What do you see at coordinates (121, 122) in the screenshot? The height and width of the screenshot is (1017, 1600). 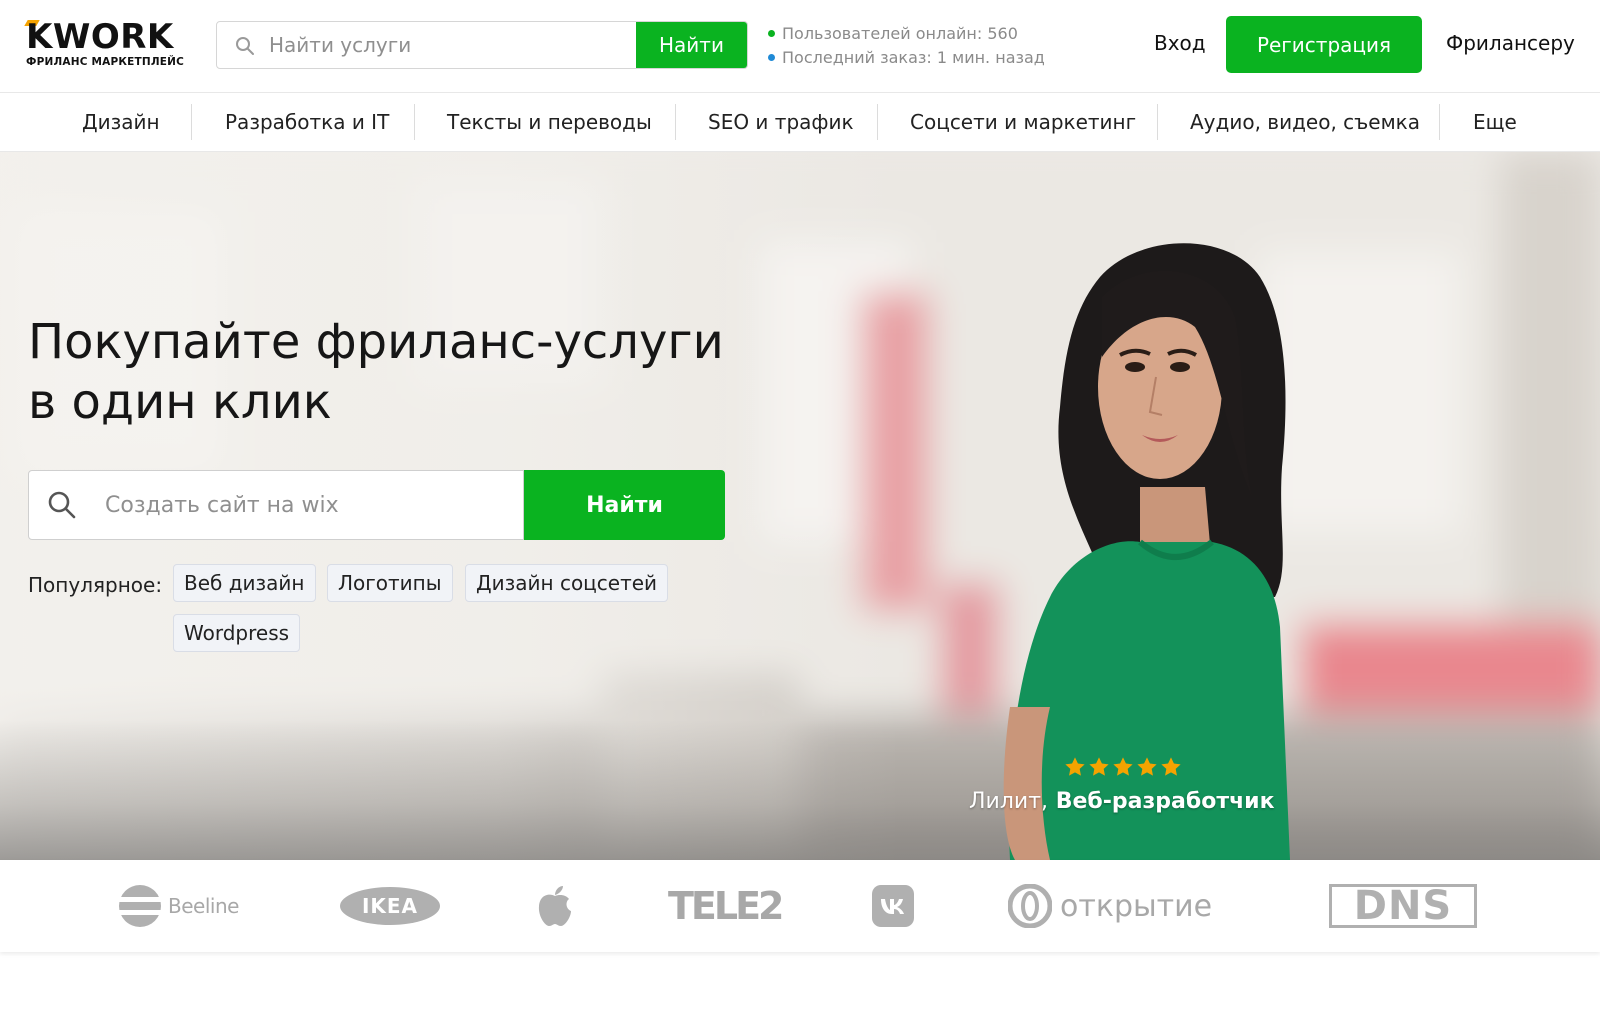 I see `category-design: Дизайн` at bounding box center [121, 122].